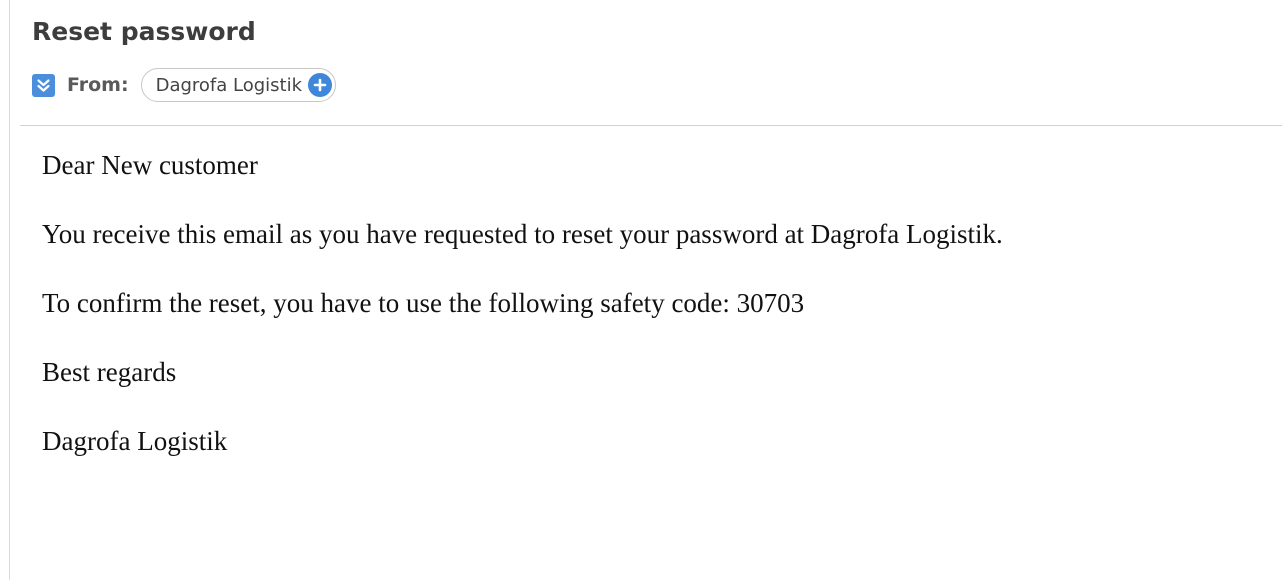  What do you see at coordinates (229, 85) in the screenshot?
I see `sender-name: Dagrofa Logistik` at bounding box center [229, 85].